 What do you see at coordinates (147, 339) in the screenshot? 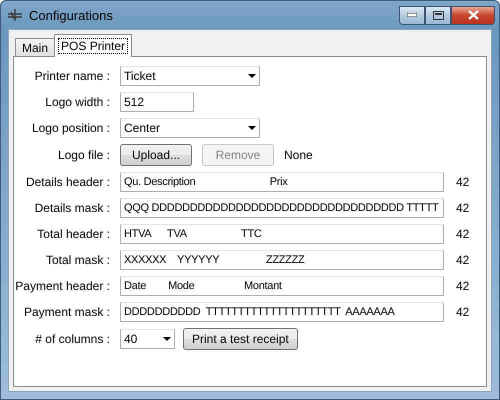
I see `dropdown-field: 40` at bounding box center [147, 339].